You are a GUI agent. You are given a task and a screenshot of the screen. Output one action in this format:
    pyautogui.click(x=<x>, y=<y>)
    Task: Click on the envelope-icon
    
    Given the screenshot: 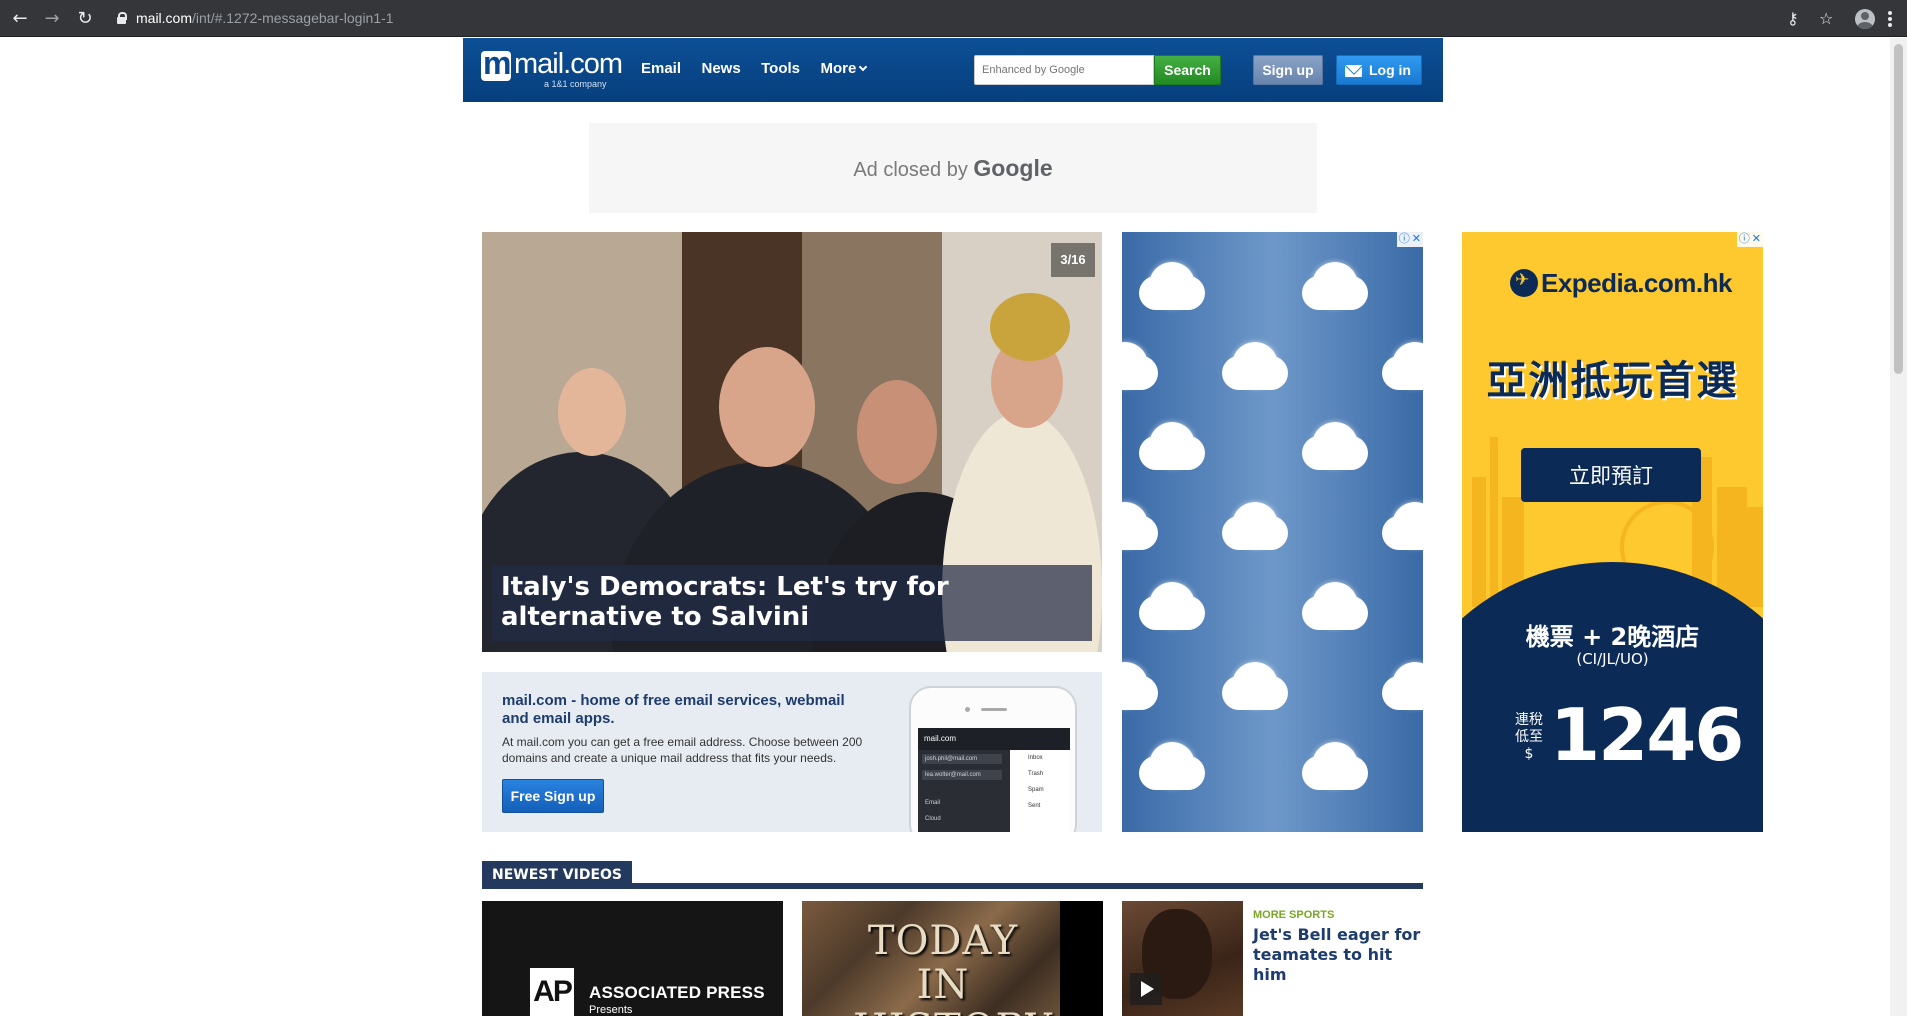 What is the action you would take?
    pyautogui.click(x=1353, y=71)
    